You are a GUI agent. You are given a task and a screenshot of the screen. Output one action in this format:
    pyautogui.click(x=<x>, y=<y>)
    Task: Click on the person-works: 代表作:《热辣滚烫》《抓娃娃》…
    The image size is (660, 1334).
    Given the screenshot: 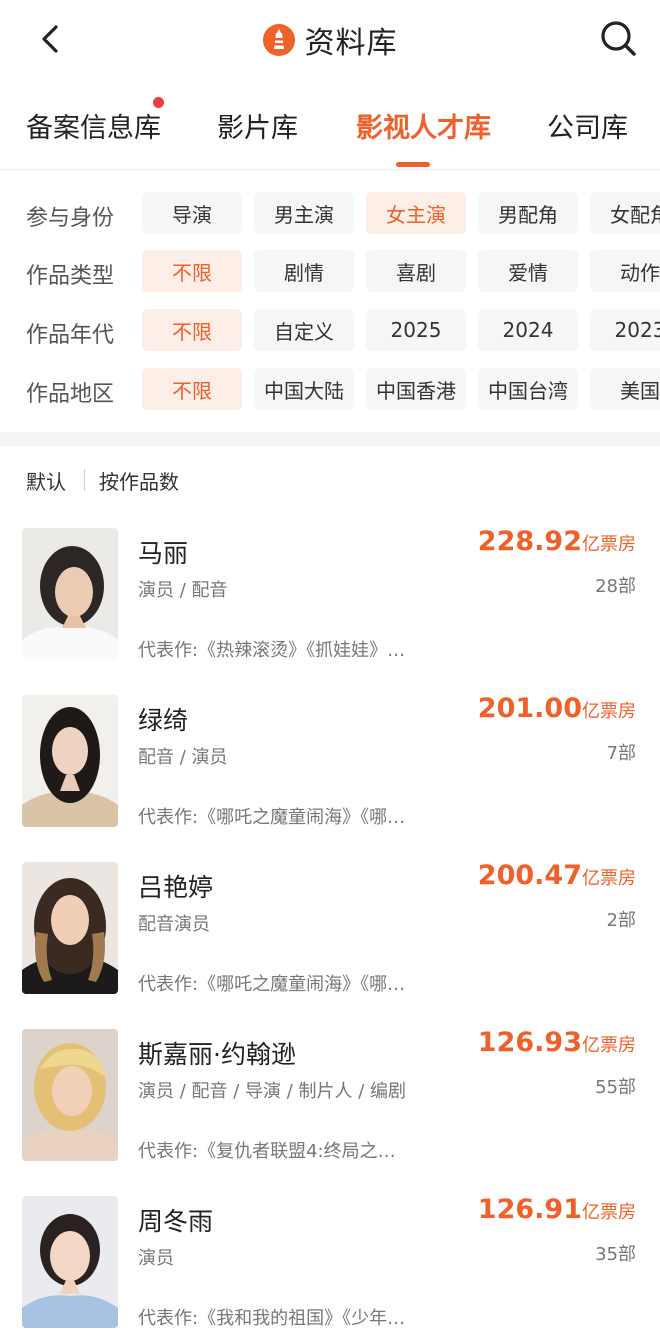 What is the action you would take?
    pyautogui.click(x=272, y=650)
    